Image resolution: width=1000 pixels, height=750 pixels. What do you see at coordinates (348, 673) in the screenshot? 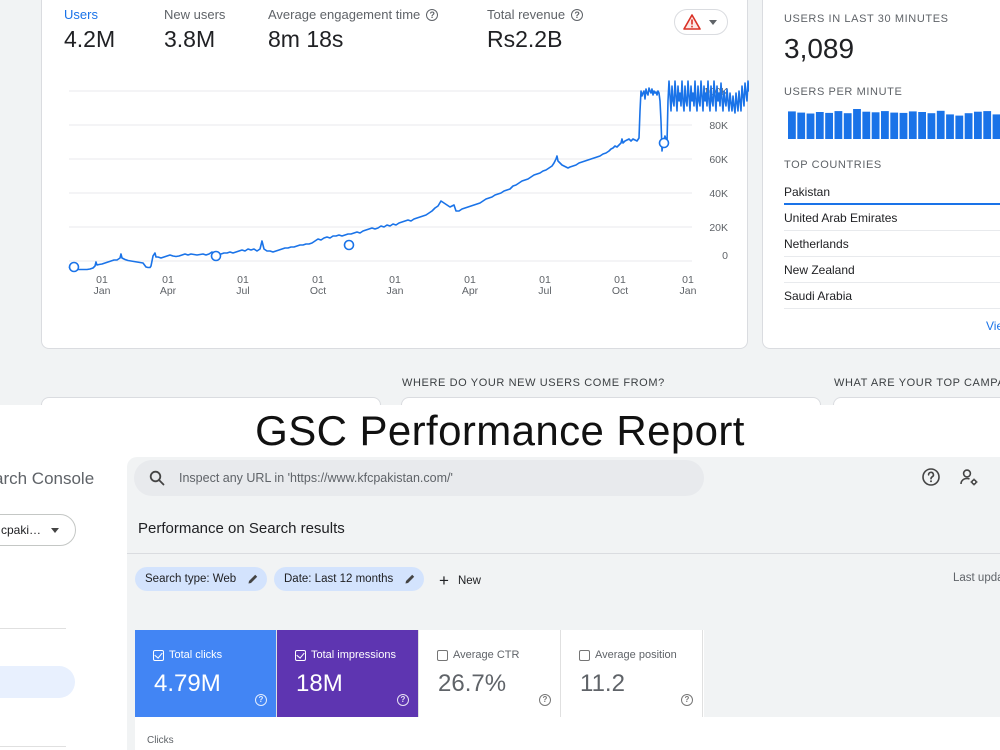
I see `total-impressions-card: Total impressions 18M ?` at bounding box center [348, 673].